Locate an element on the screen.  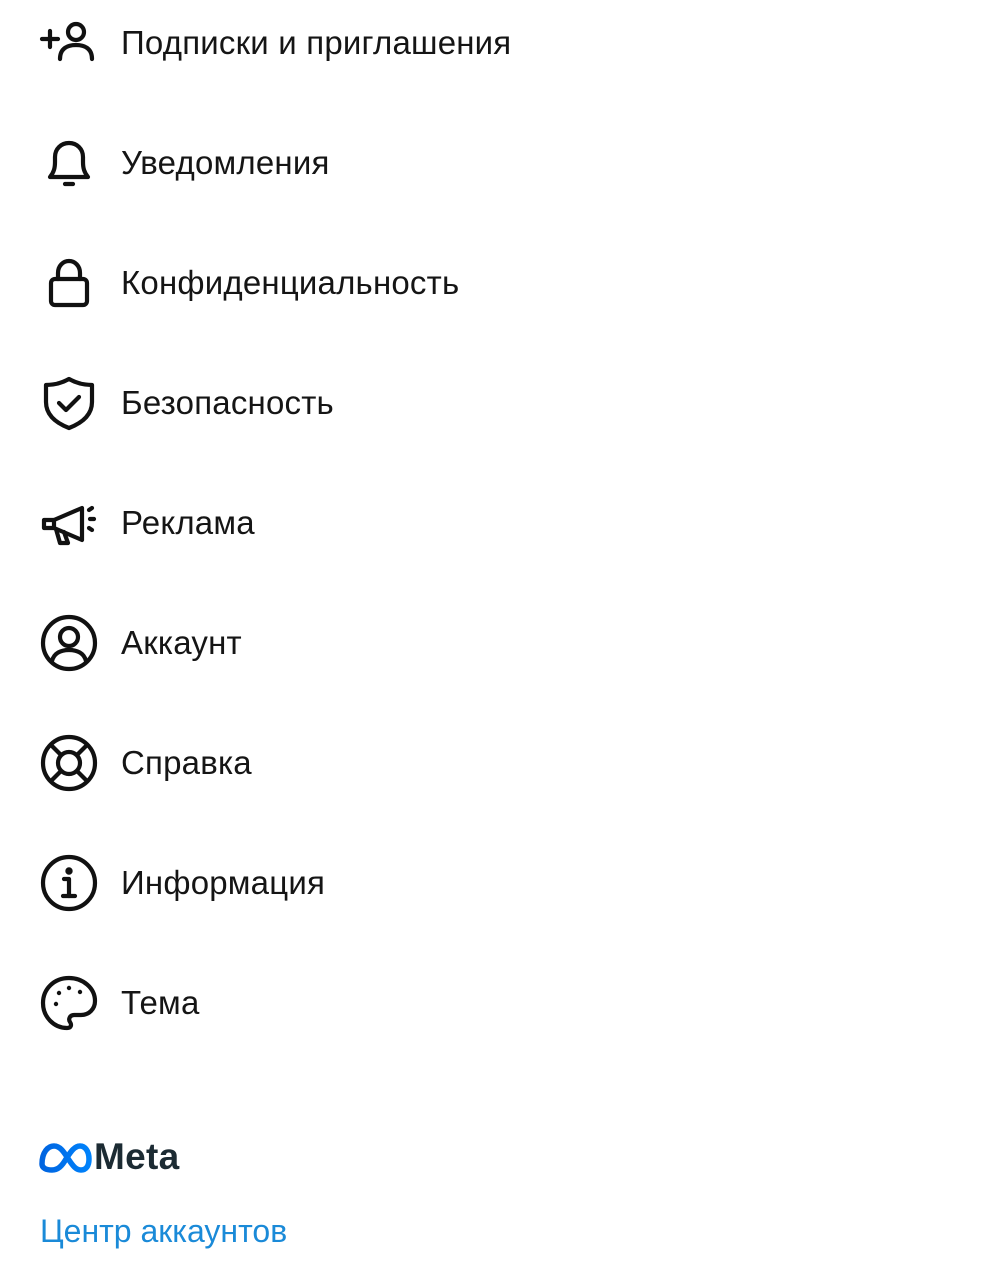
account-center-link: Центр аккаунтов is located at coordinates (163, 1231).